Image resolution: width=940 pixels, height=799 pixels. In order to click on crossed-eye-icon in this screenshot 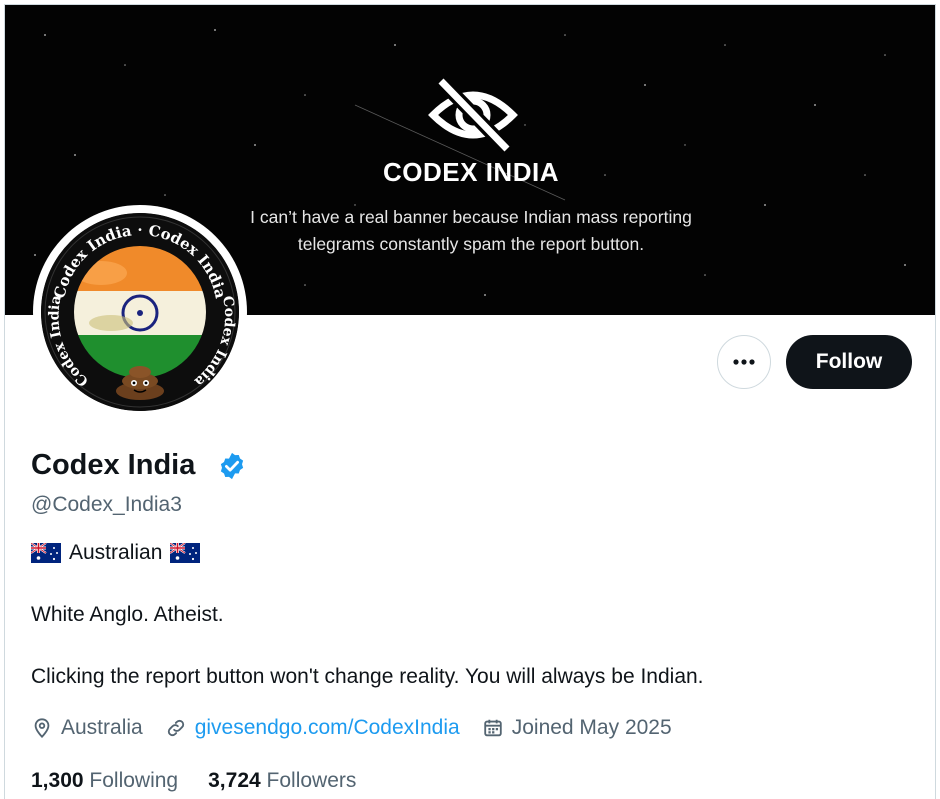, I will do `click(473, 115)`.